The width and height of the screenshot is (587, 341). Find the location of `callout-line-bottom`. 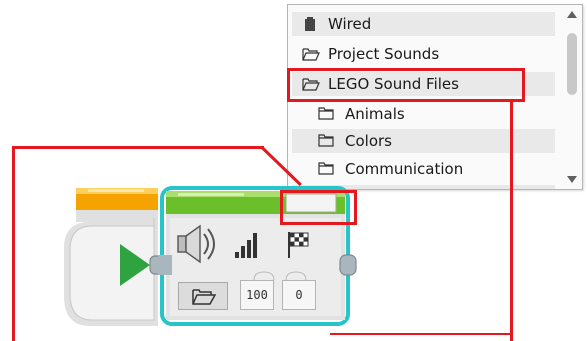

callout-line-bottom is located at coordinates (421, 334).